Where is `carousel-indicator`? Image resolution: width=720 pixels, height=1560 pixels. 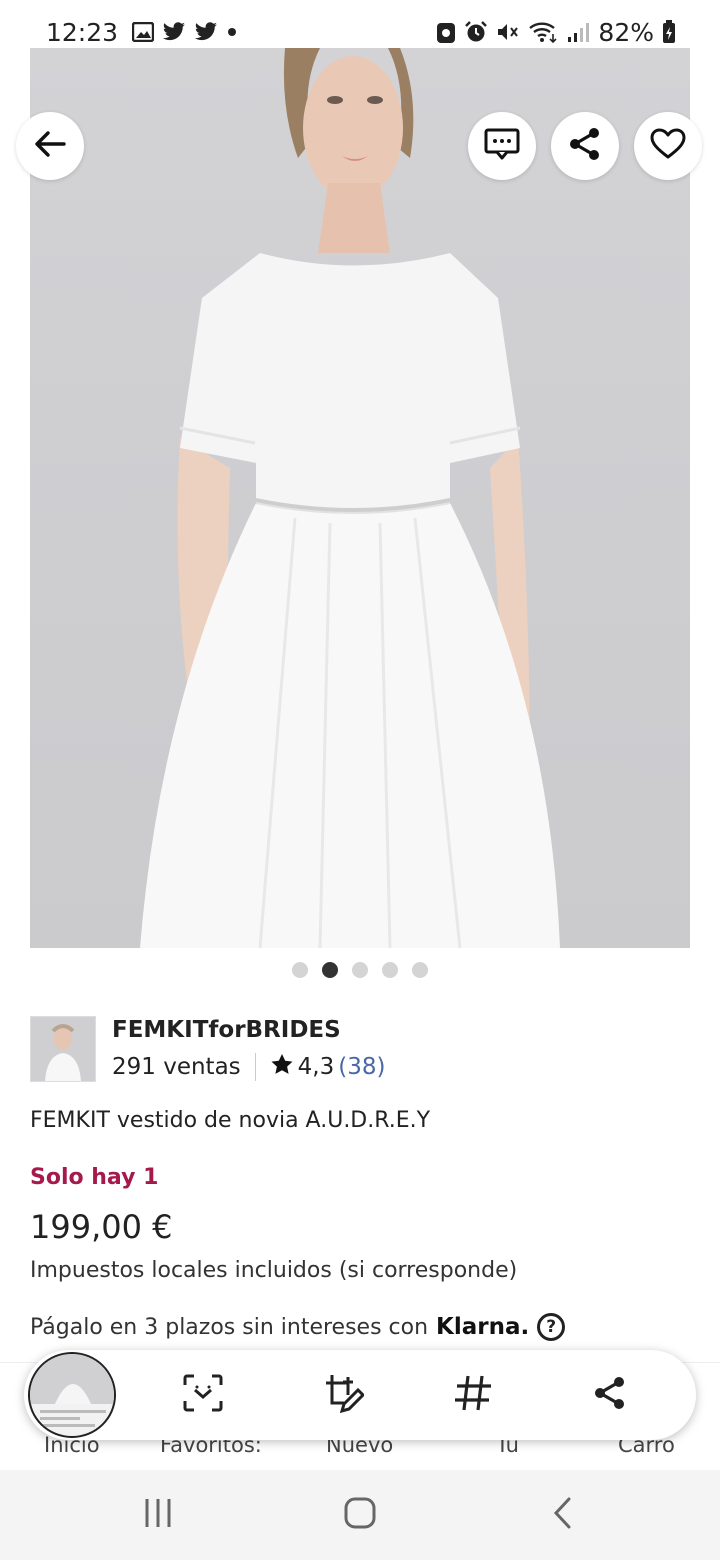 carousel-indicator is located at coordinates (360, 970).